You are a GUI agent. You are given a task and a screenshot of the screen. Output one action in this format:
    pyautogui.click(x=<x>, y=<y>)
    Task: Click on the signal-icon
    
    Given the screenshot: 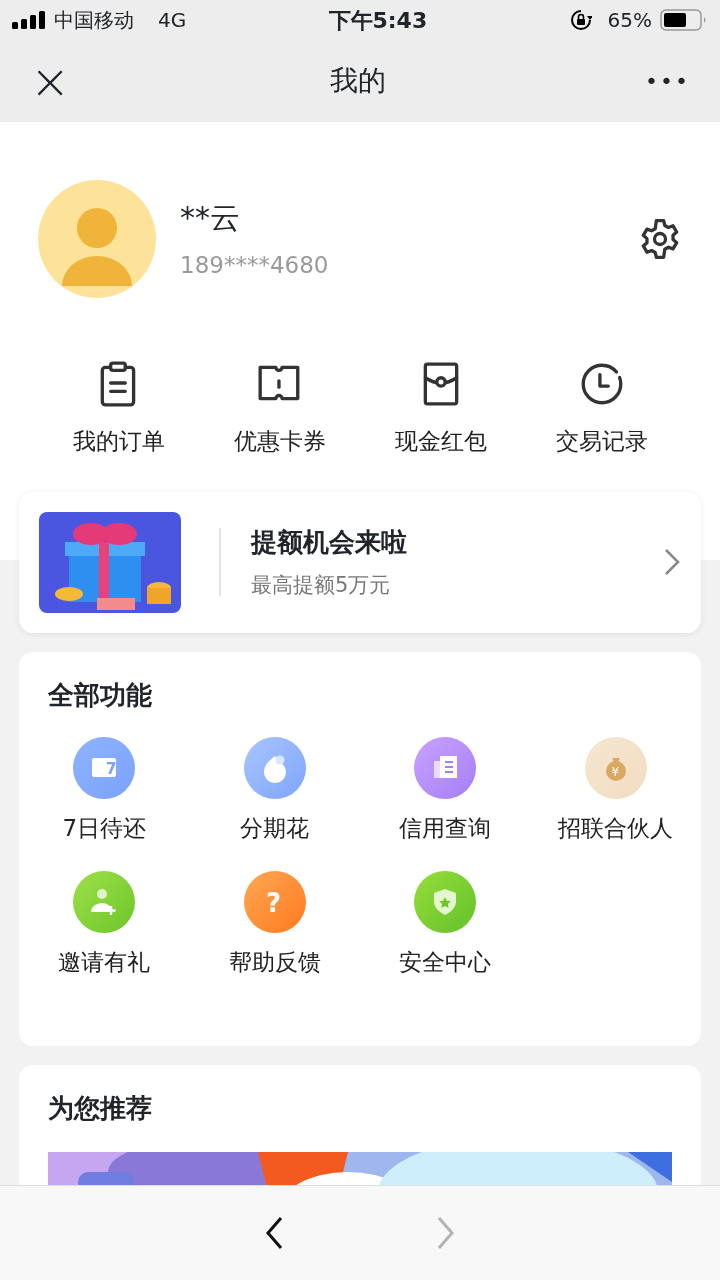 What is the action you would take?
    pyautogui.click(x=29, y=20)
    